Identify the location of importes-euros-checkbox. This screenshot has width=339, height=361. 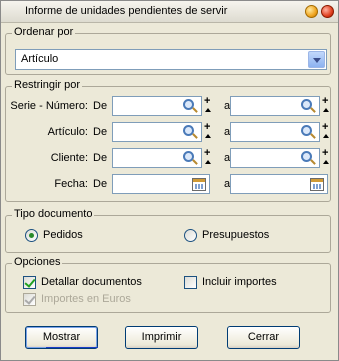
(29, 299).